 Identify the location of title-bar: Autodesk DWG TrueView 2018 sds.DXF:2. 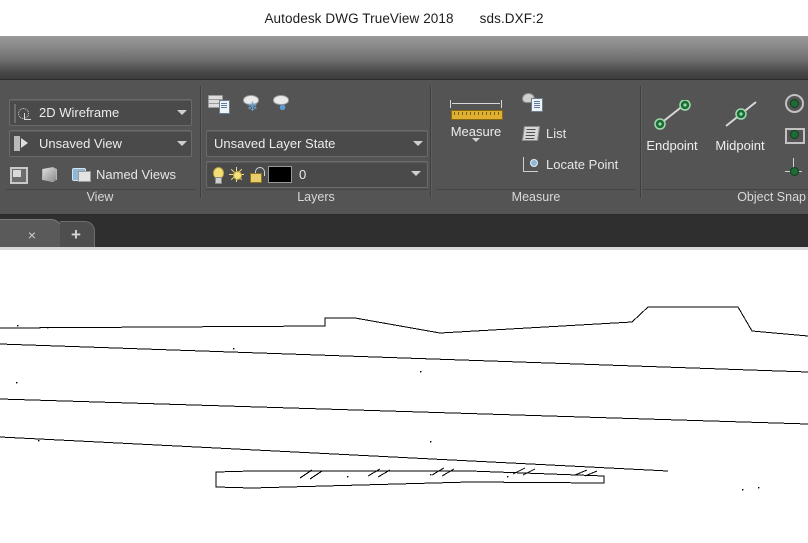
(404, 18).